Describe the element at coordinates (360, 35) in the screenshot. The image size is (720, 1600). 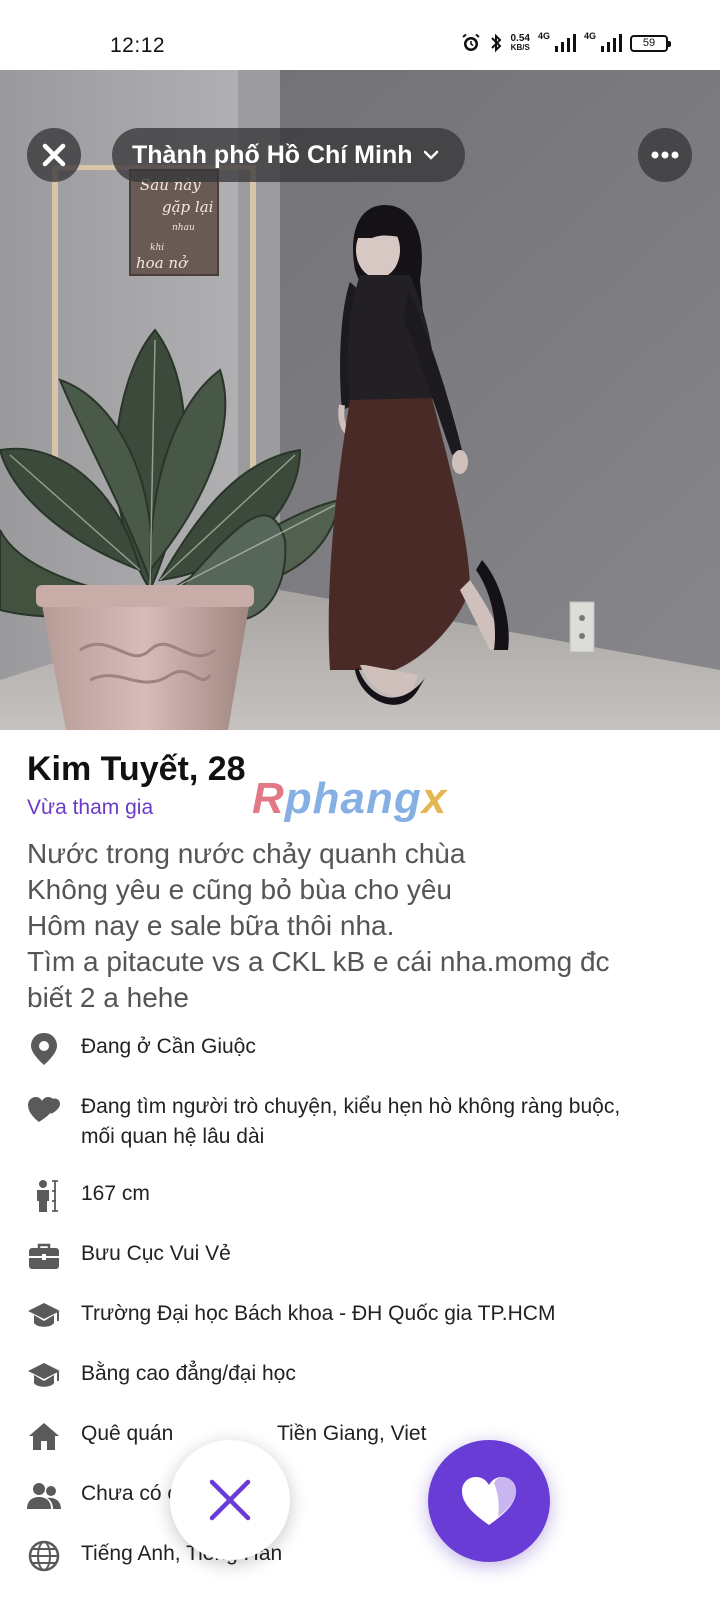
I see `status-bar: 12:12 0.54 KB/S 4G 4G 59` at that location.